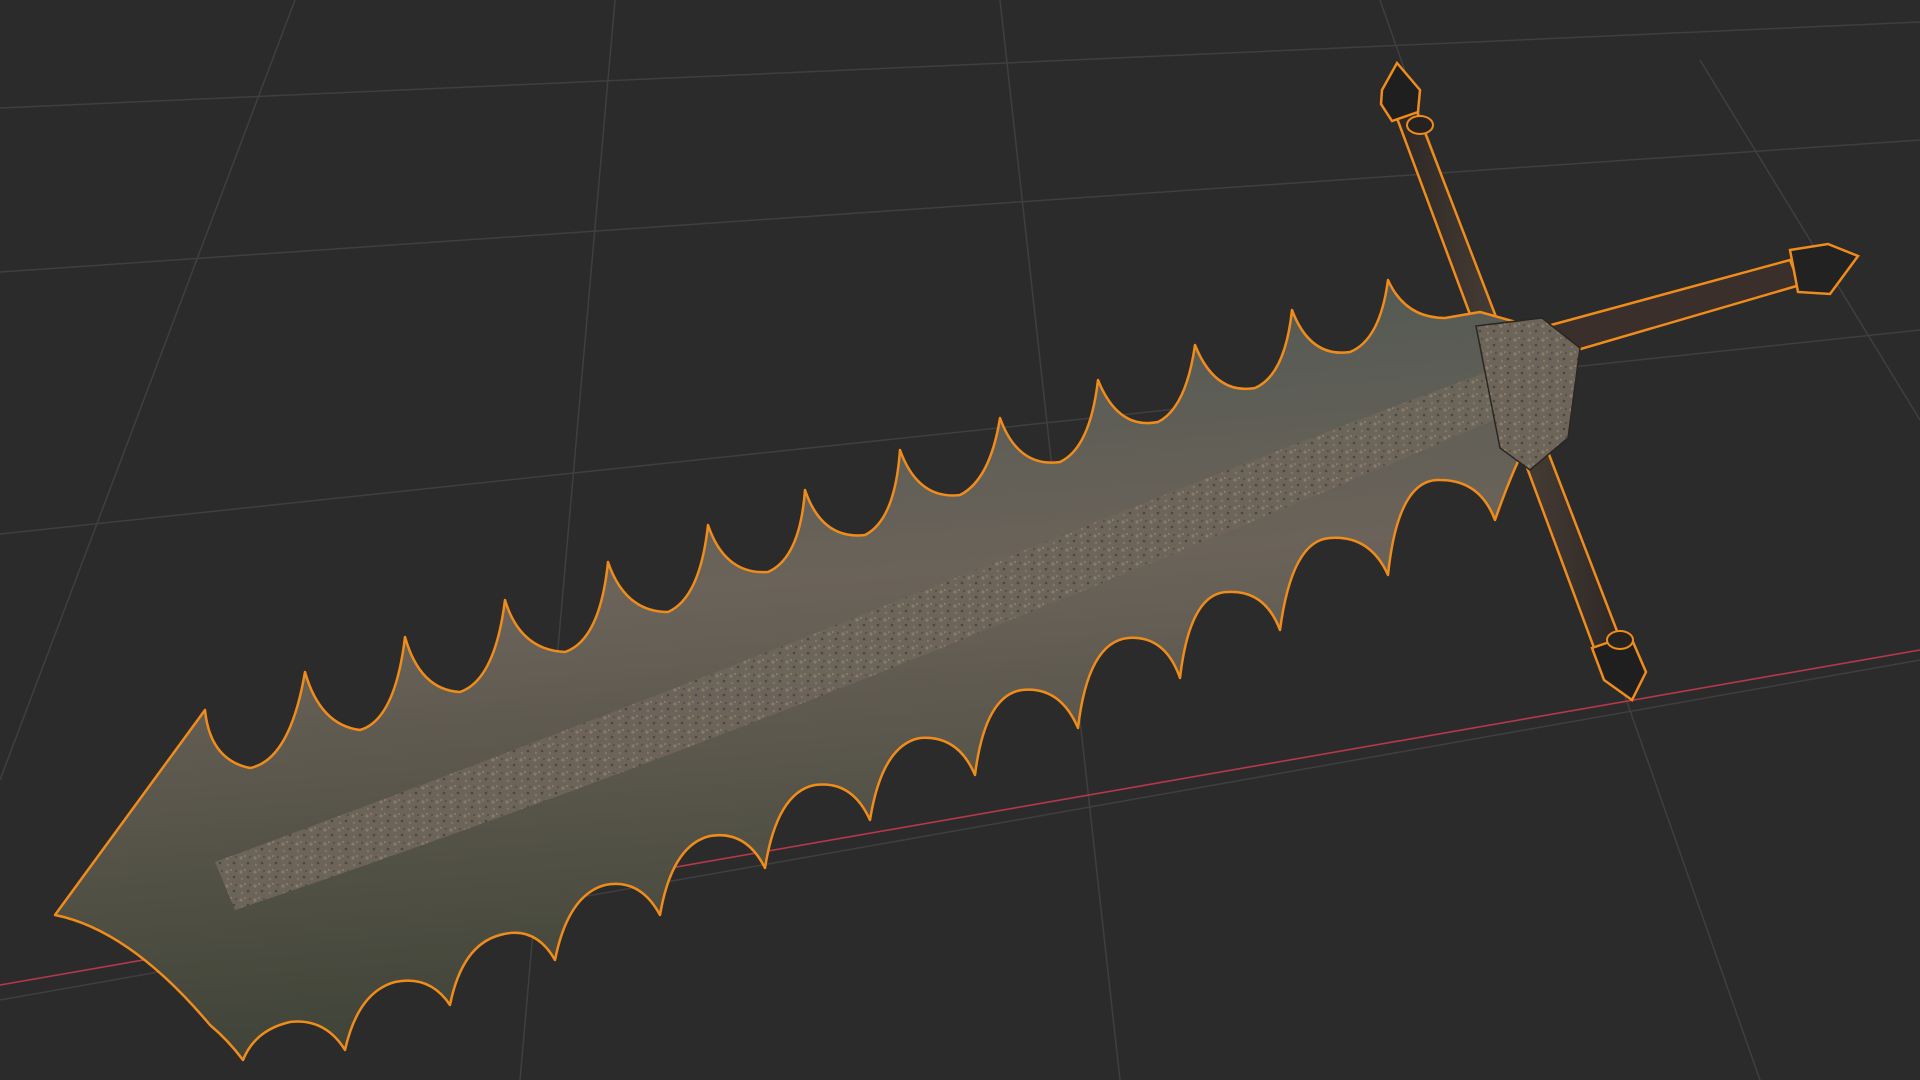 The height and width of the screenshot is (1080, 1920). I want to click on grip, so click(1670, 309).